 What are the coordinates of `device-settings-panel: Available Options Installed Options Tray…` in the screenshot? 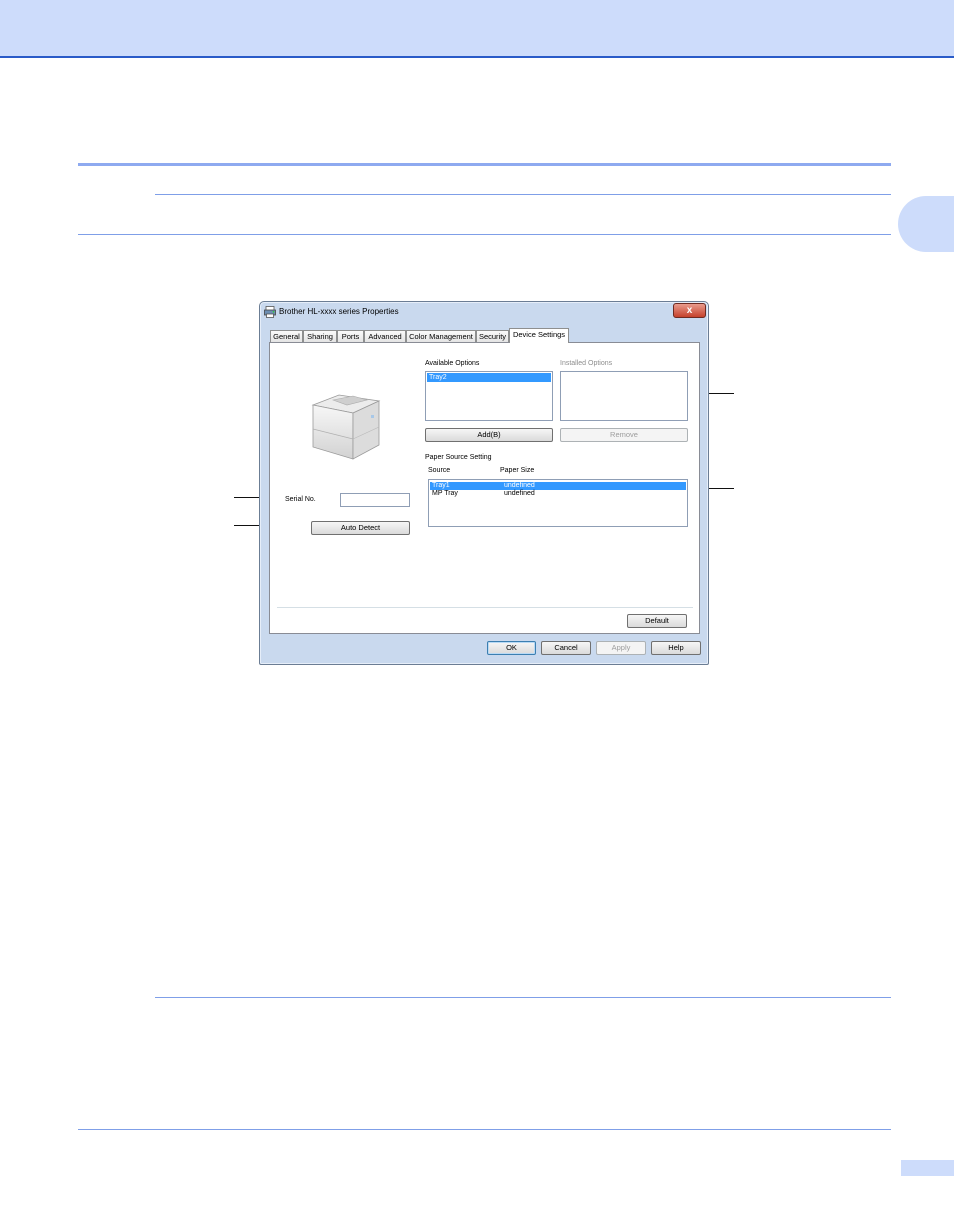 It's located at (484, 488).